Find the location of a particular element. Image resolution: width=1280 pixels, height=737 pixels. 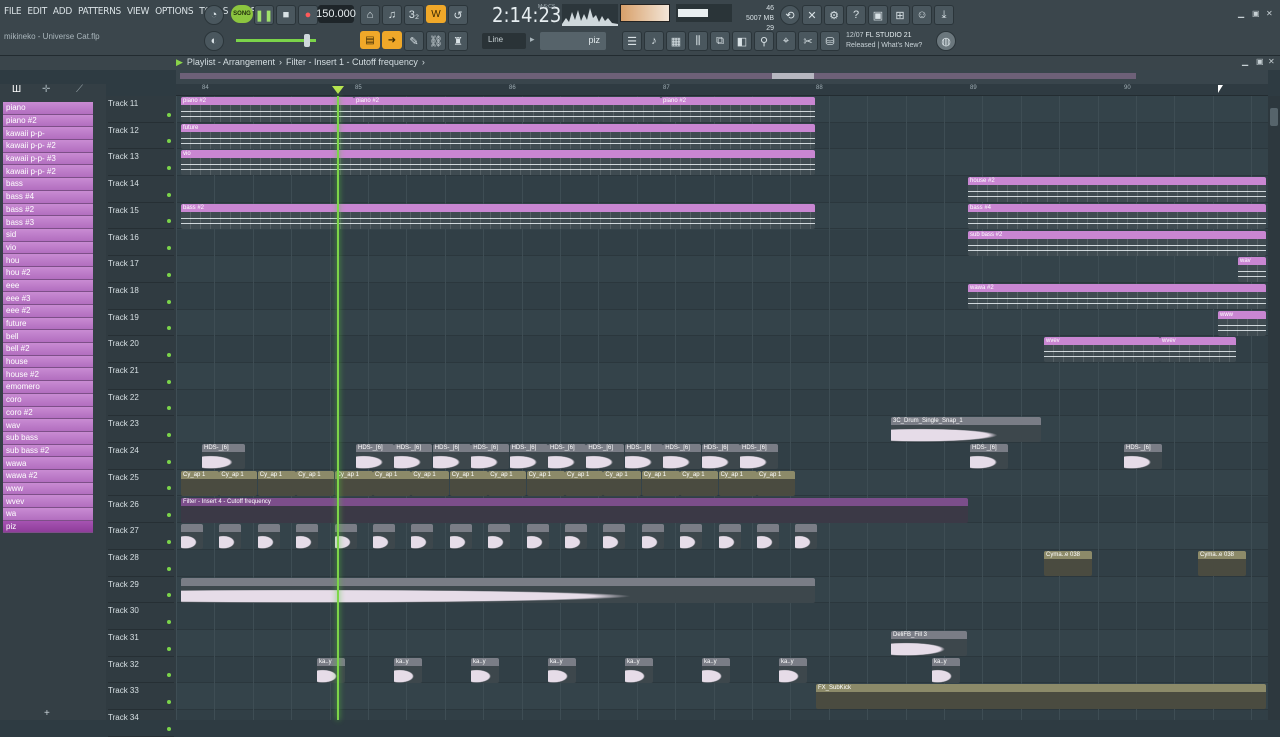

clip: wawa #2 is located at coordinates (1117, 296).